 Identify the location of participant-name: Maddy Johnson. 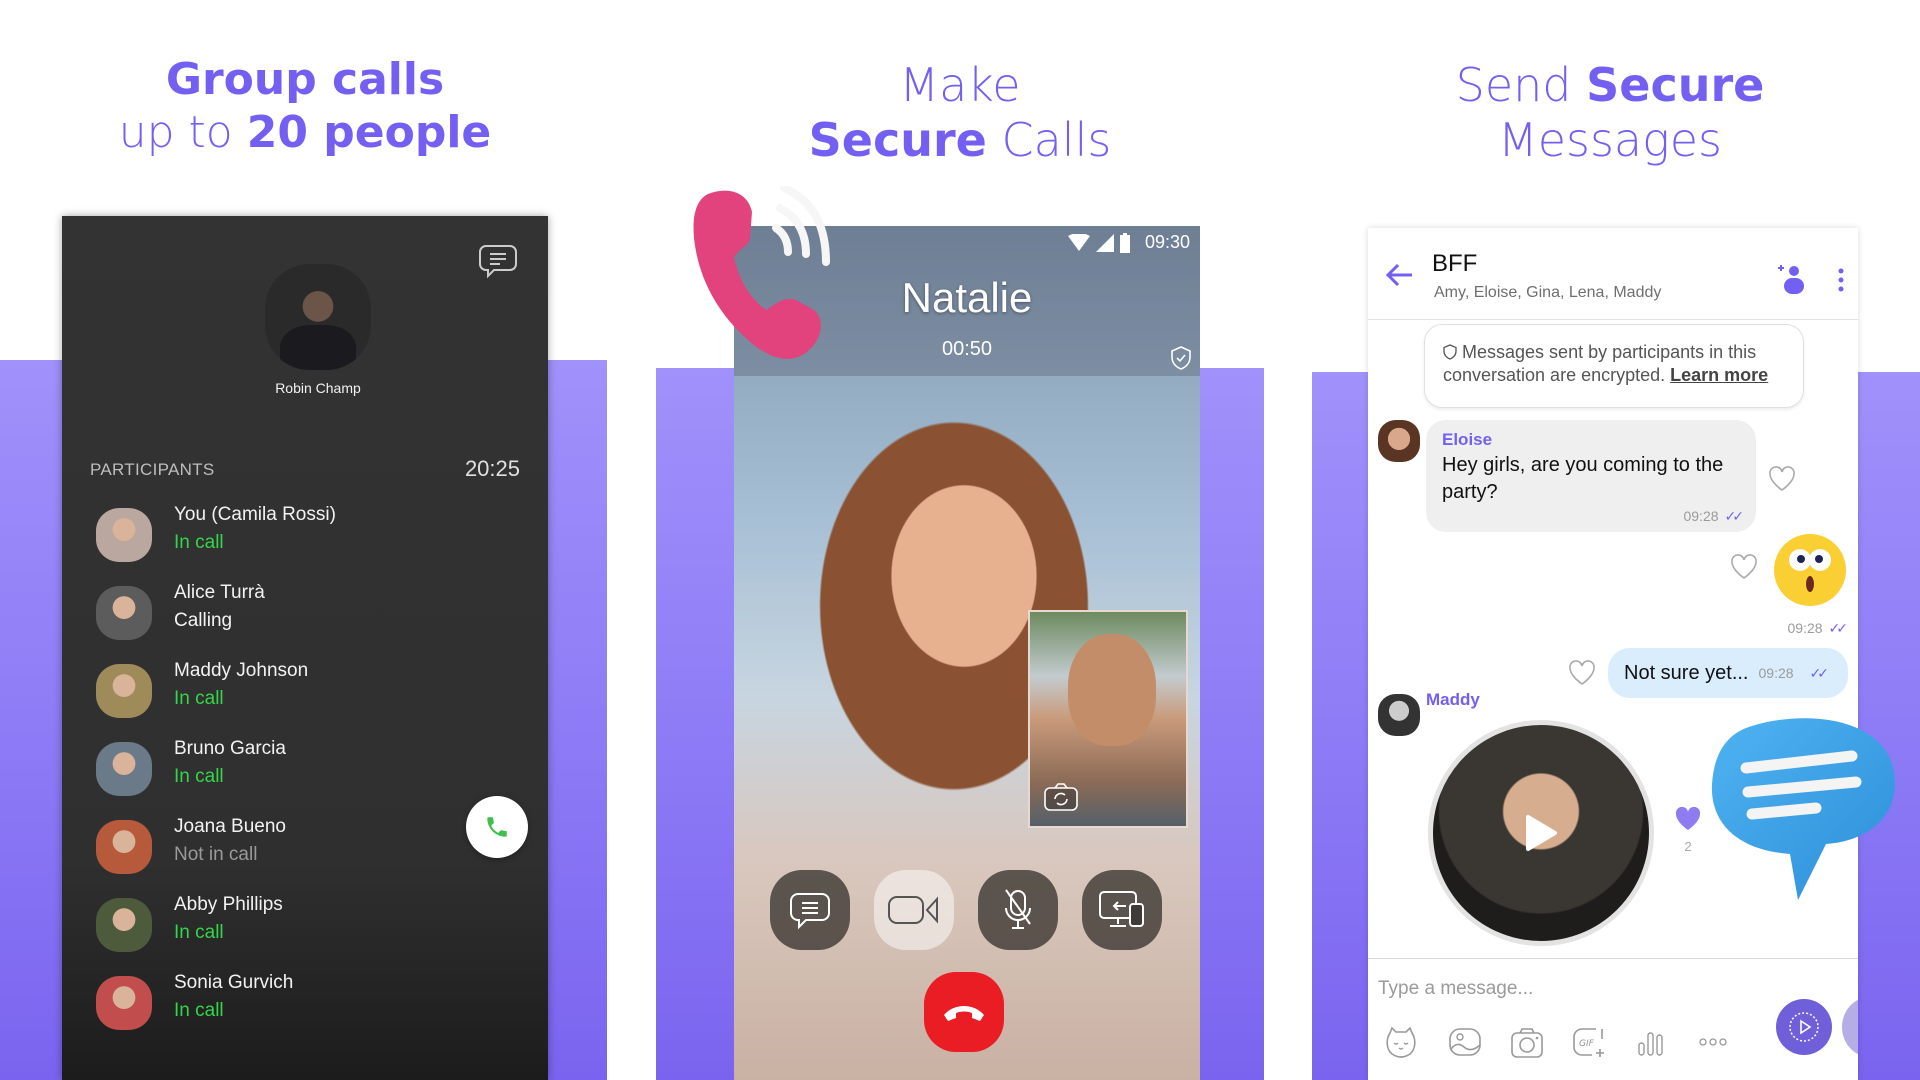
(241, 670).